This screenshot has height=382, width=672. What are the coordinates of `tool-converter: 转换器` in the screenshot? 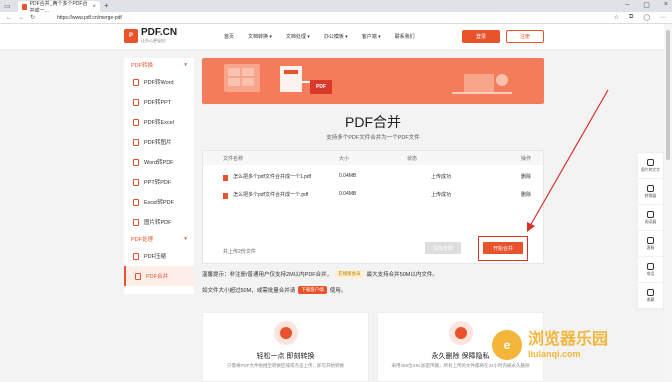 It's located at (650, 192).